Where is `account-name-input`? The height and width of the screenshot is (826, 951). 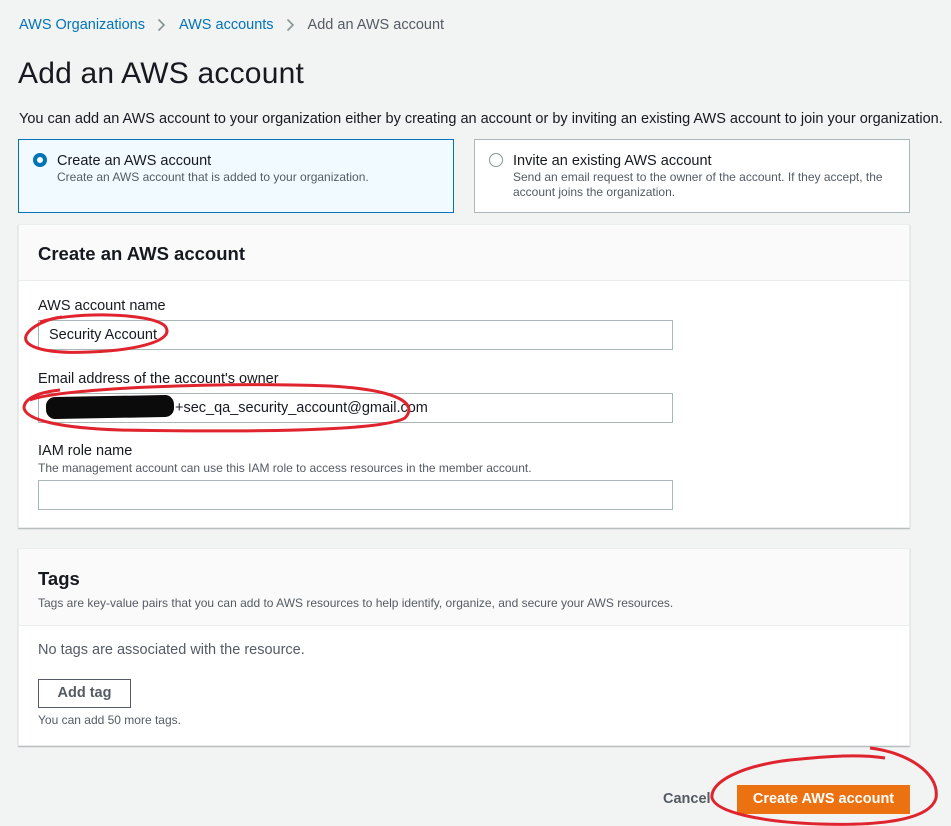 account-name-input is located at coordinates (355, 335).